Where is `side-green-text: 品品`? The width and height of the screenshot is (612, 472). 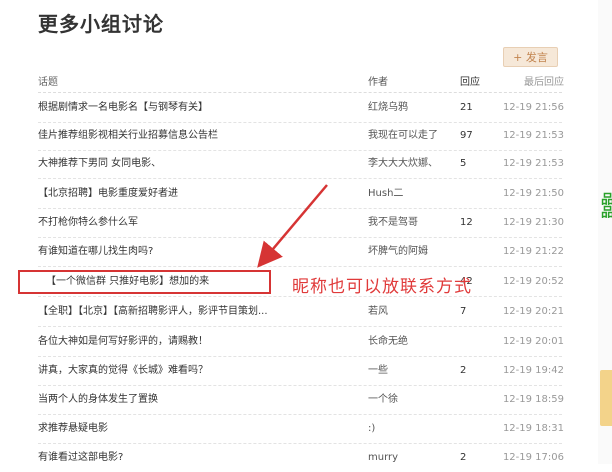 side-green-text: 品品 is located at coordinates (605, 205).